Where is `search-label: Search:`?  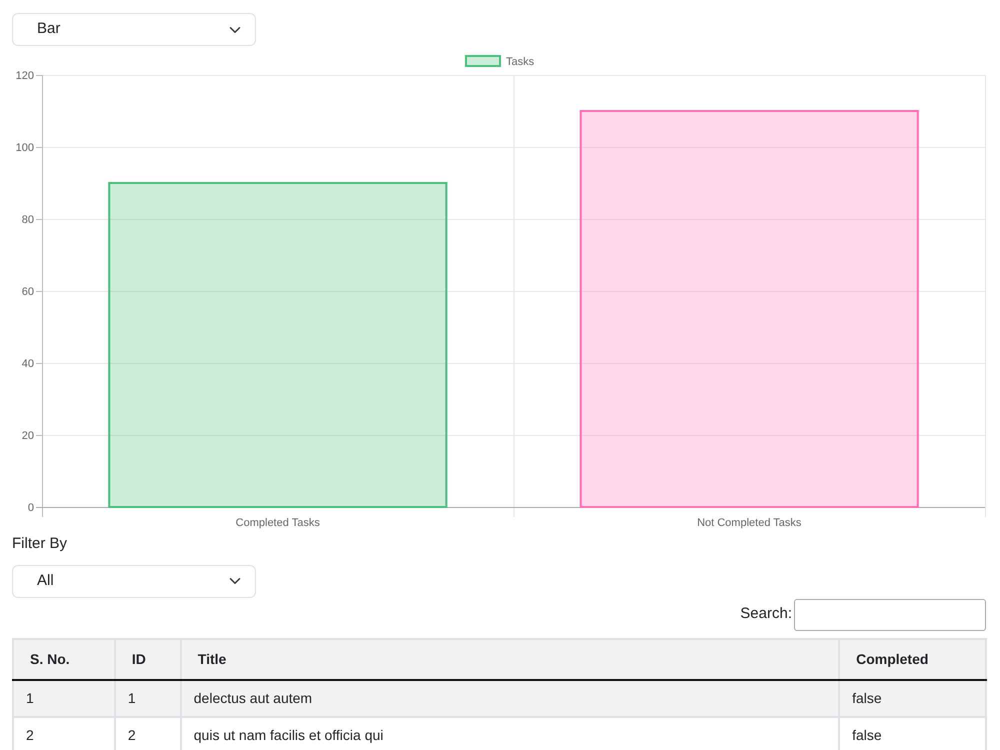
search-label: Search: is located at coordinates (766, 614).